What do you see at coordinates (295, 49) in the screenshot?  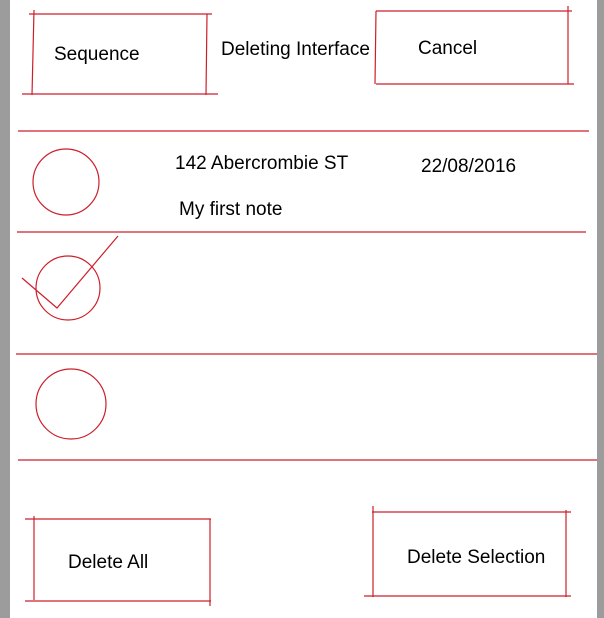 I see `page-title: Deleting Interface` at bounding box center [295, 49].